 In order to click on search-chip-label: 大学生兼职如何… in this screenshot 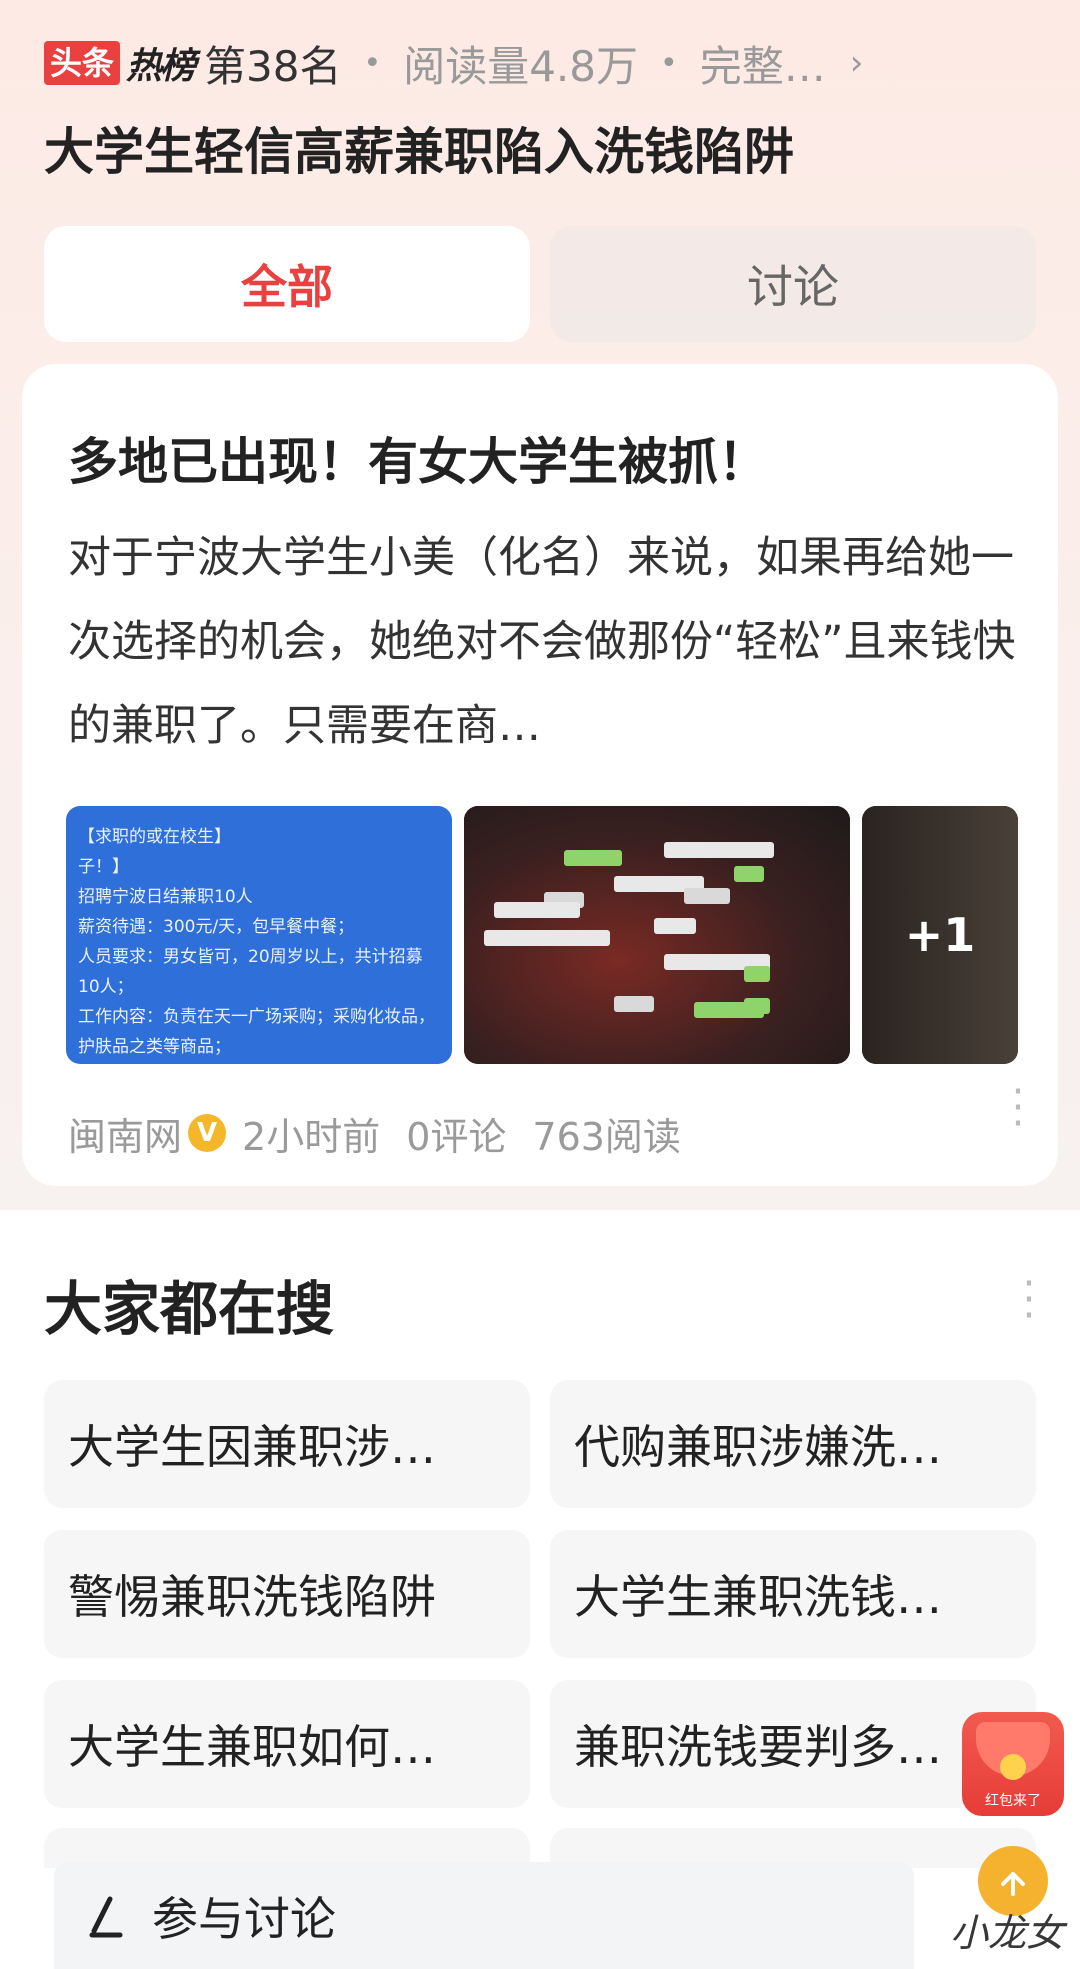, I will do `click(252, 1747)`.